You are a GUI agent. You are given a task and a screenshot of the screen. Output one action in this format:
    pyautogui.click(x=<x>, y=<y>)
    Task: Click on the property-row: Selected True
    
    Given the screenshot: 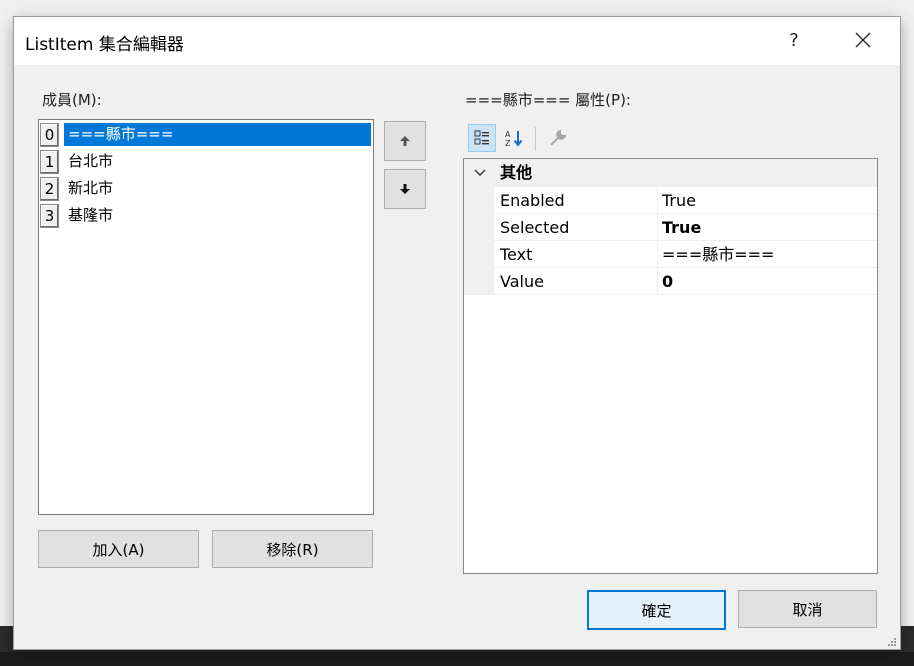 What is the action you would take?
    pyautogui.click(x=670, y=227)
    